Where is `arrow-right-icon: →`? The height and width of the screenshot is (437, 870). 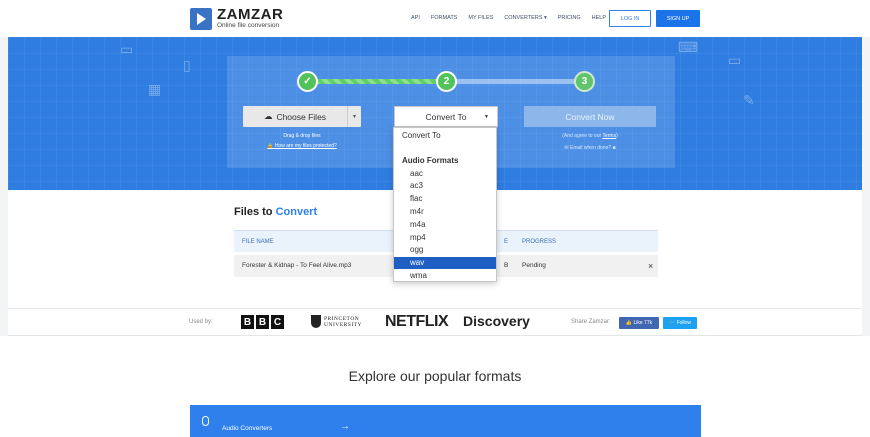
arrow-right-icon: → is located at coordinates (345, 426).